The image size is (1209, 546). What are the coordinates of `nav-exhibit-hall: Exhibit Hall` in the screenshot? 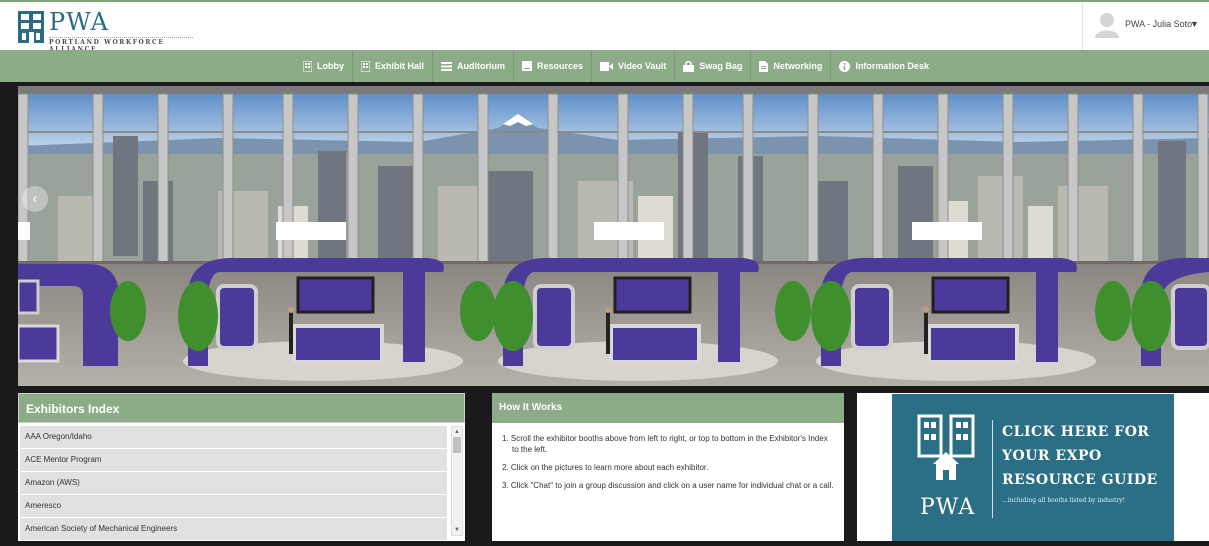 It's located at (393, 66).